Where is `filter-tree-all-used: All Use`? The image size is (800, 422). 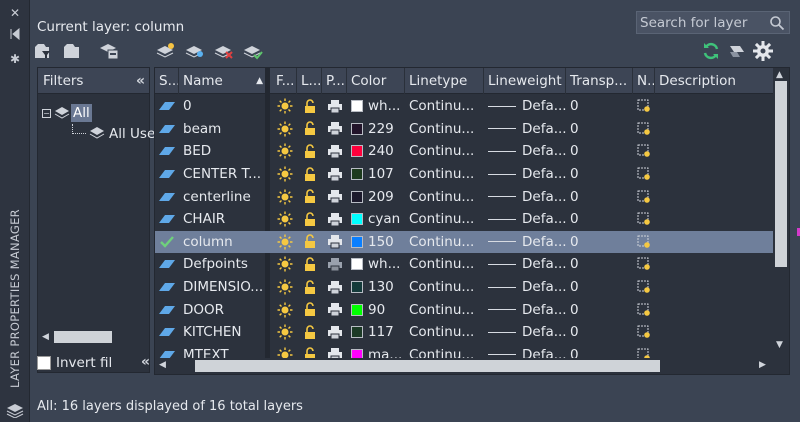
filter-tree-all-used: All Use is located at coordinates (113, 133).